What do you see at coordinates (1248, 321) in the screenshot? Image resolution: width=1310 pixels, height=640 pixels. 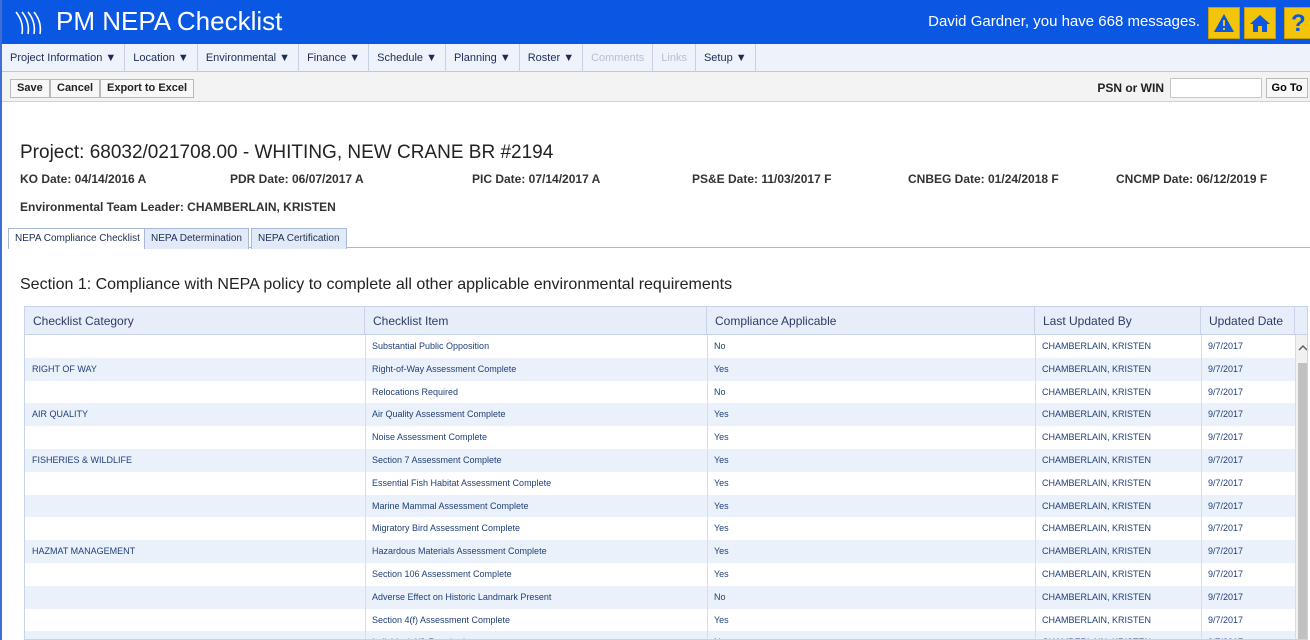 I see `column-header-updated-date: Updated Date` at bounding box center [1248, 321].